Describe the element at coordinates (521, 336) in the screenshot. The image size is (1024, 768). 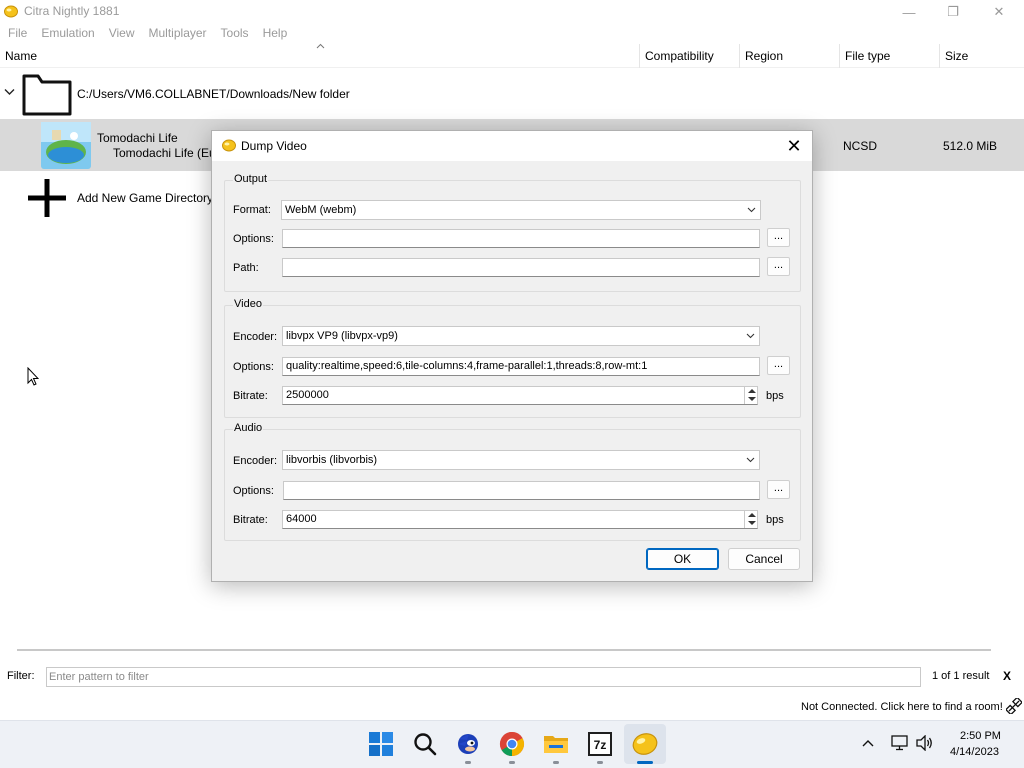
I see `video-encoder-select: libvpx VP9 (libvpx-vp9)` at that location.